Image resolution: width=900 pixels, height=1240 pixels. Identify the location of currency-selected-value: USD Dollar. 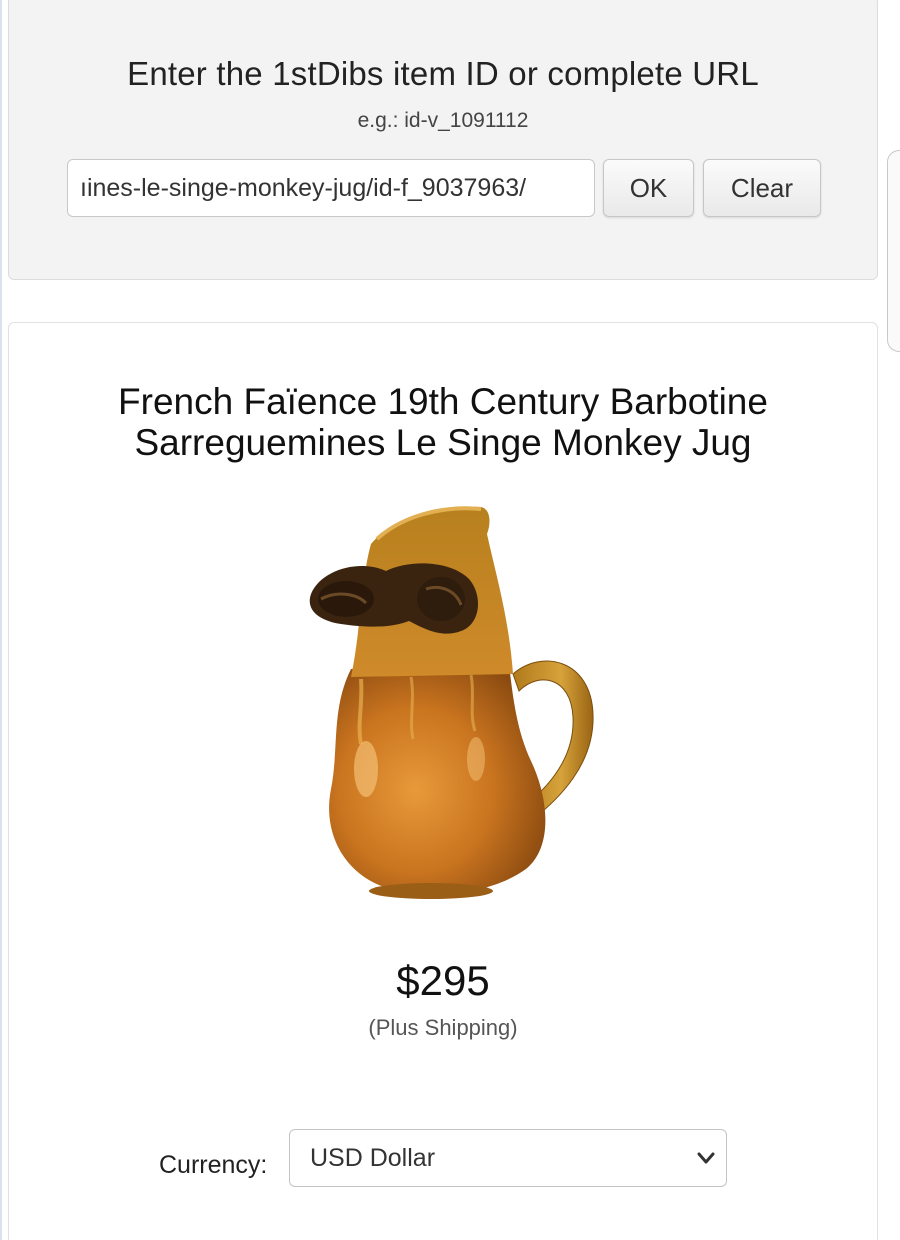
(373, 1158).